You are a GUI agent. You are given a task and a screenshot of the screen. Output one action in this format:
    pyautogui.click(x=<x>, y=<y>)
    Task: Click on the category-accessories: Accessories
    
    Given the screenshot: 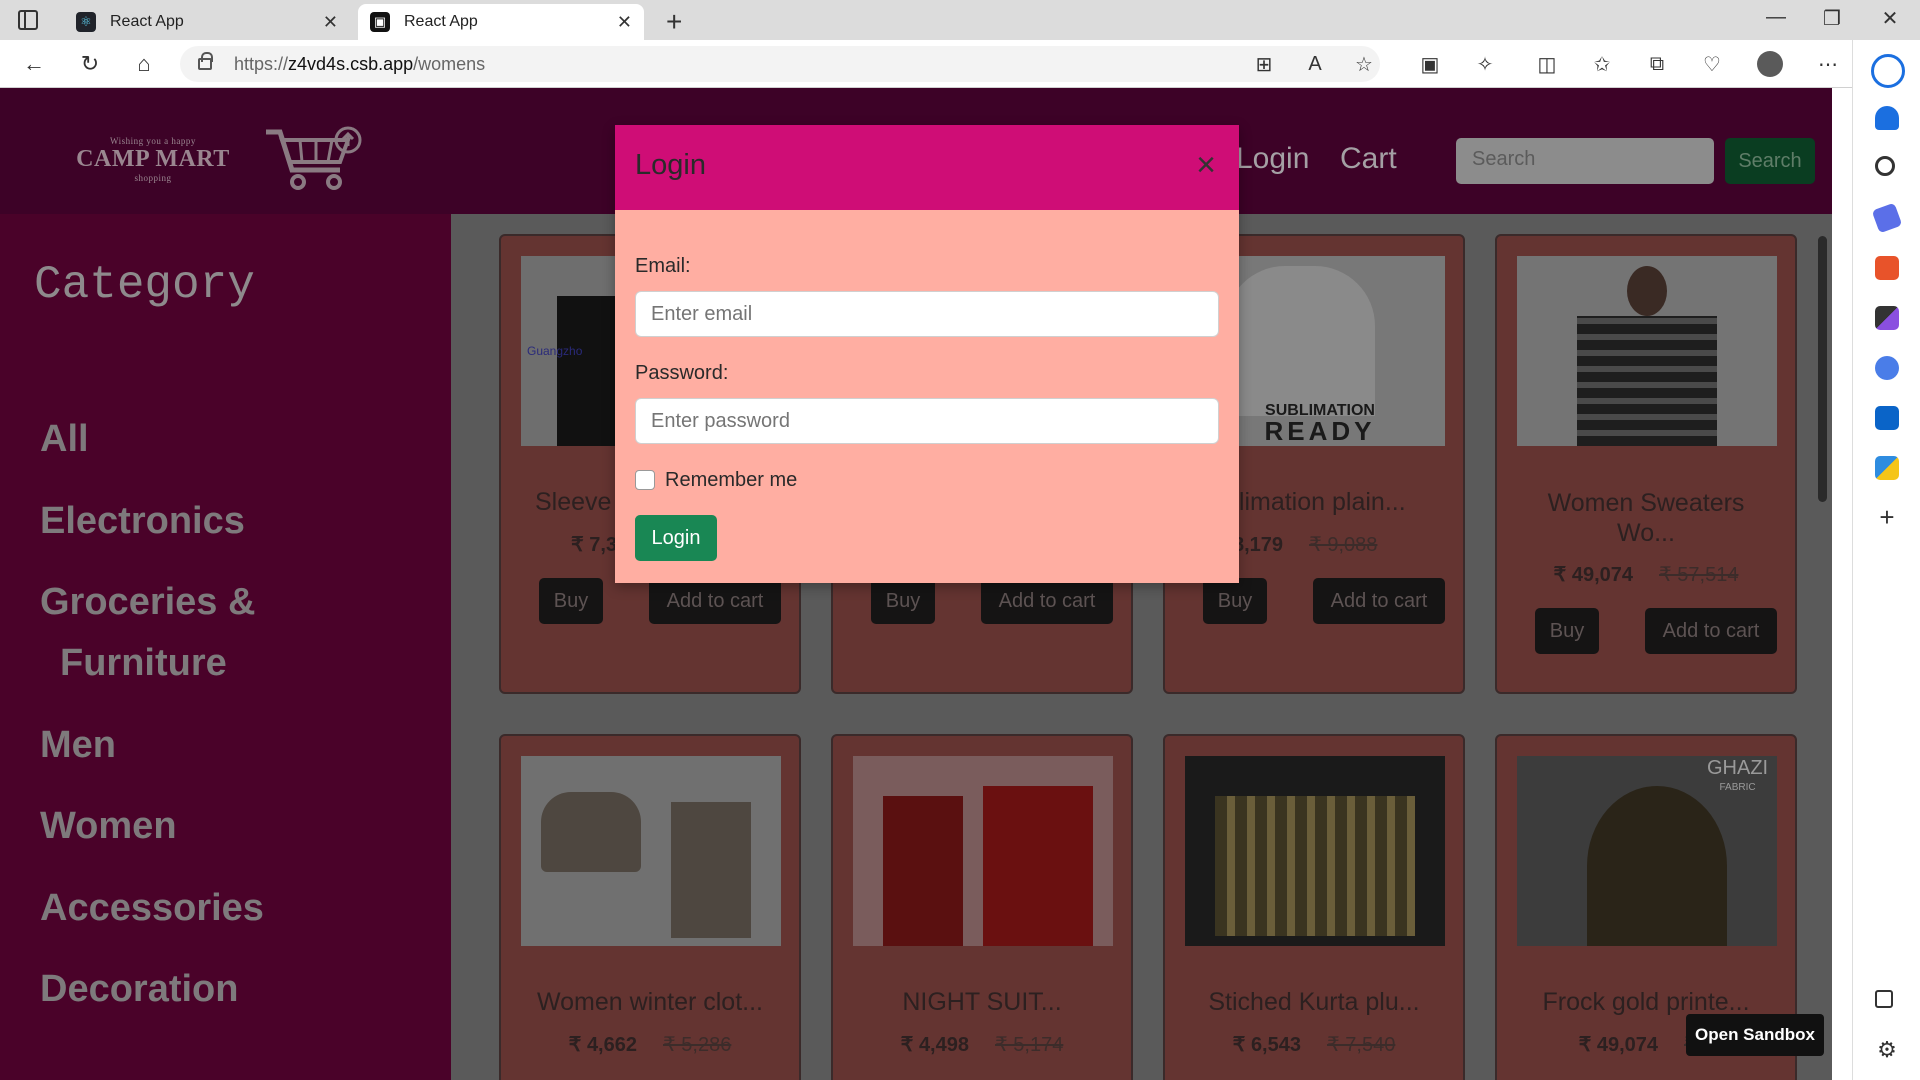 What is the action you would take?
    pyautogui.click(x=152, y=908)
    